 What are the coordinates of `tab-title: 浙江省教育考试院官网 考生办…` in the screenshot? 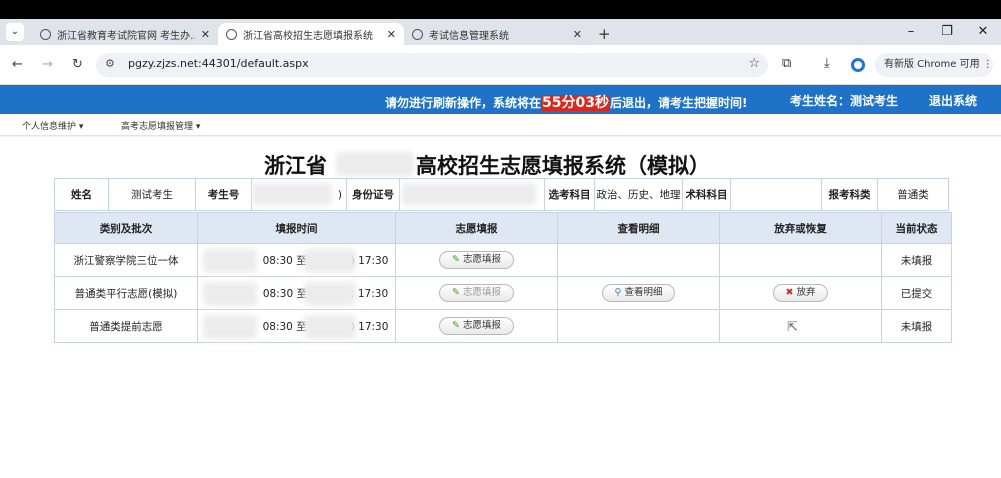 It's located at (126, 36).